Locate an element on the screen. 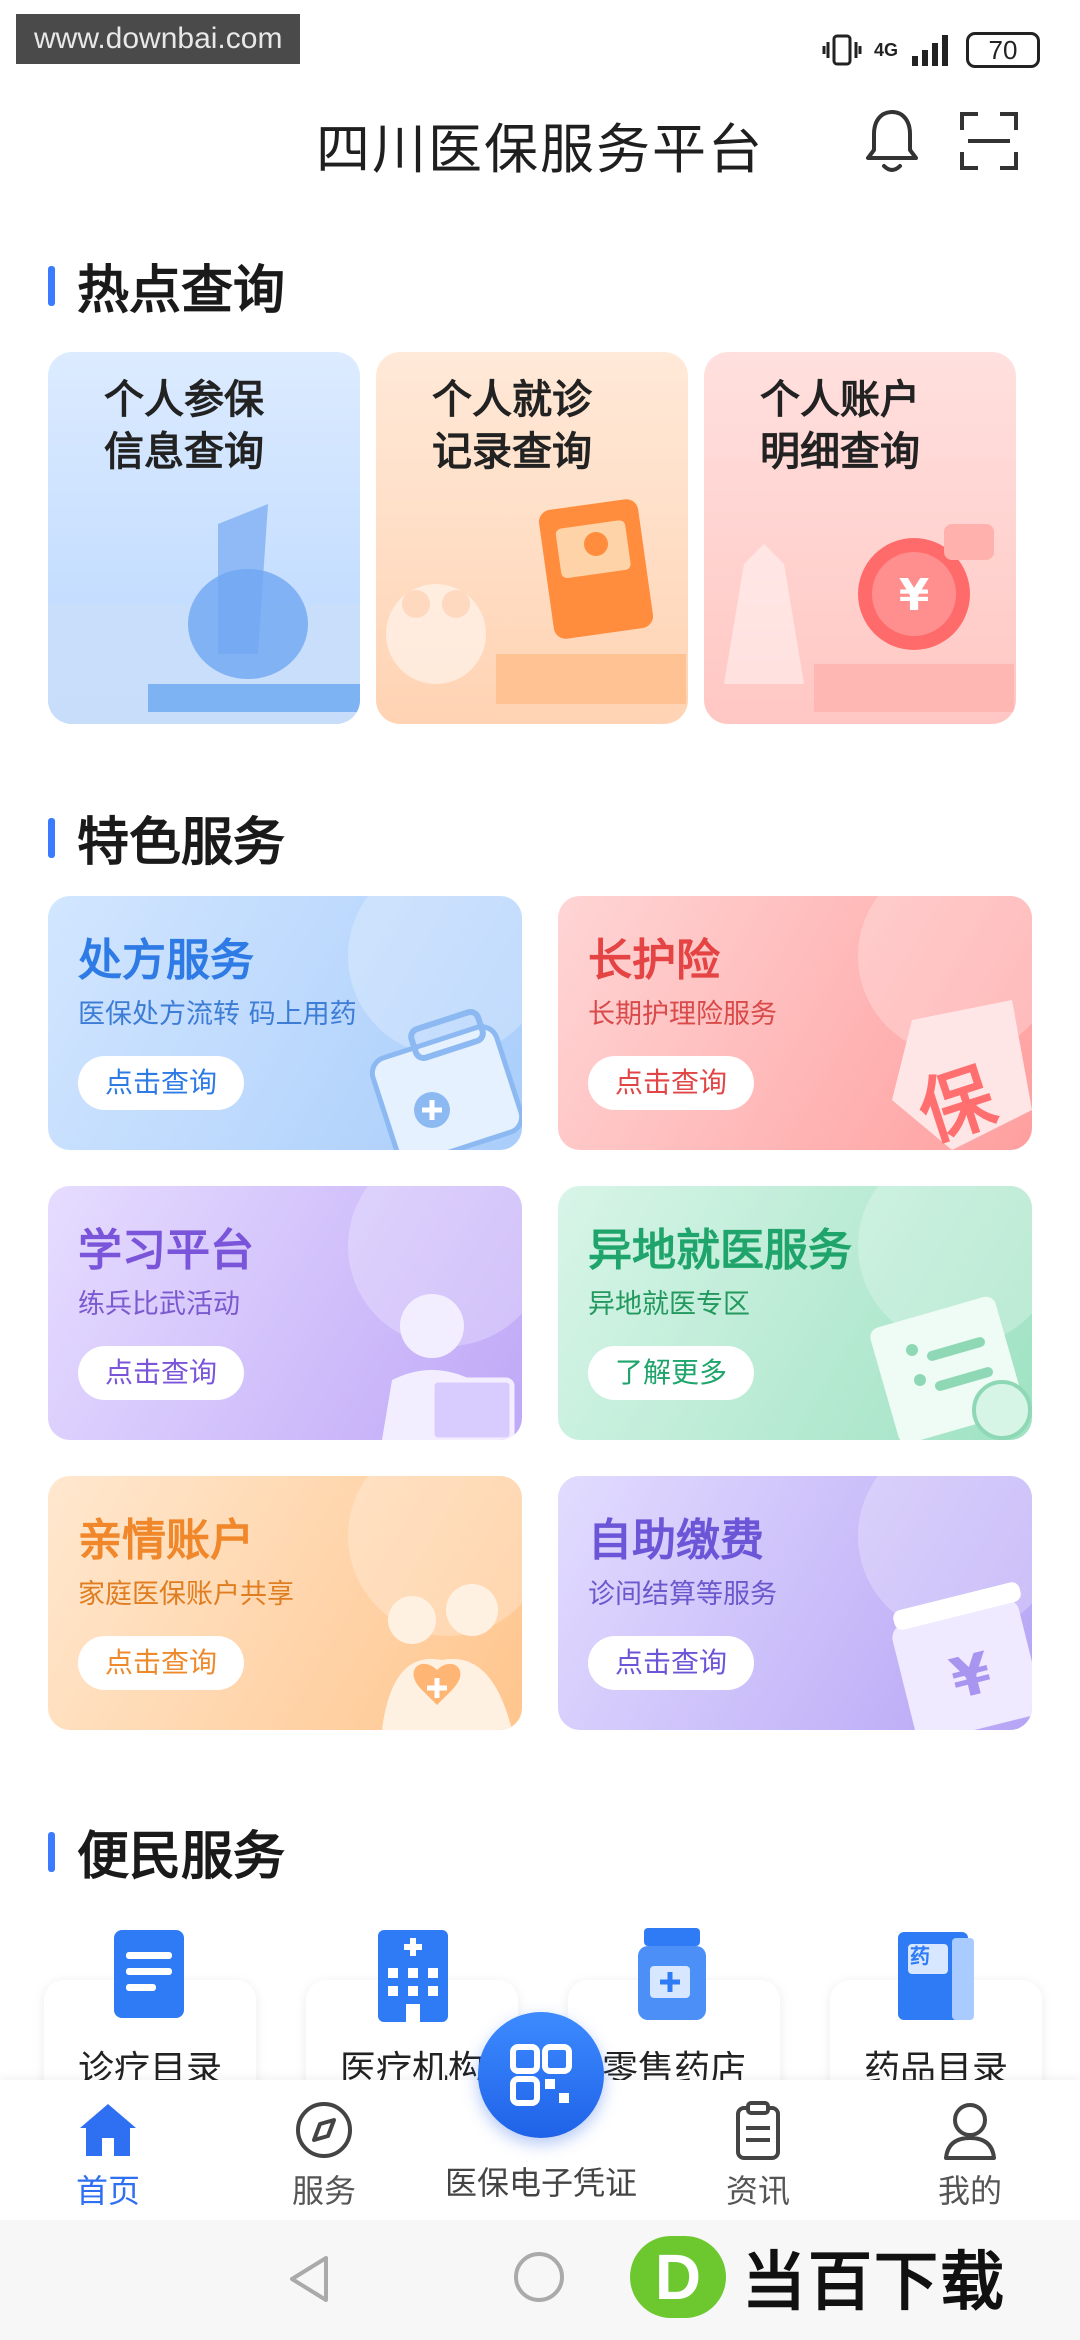  status-icons: 4G 70 is located at coordinates (931, 50).